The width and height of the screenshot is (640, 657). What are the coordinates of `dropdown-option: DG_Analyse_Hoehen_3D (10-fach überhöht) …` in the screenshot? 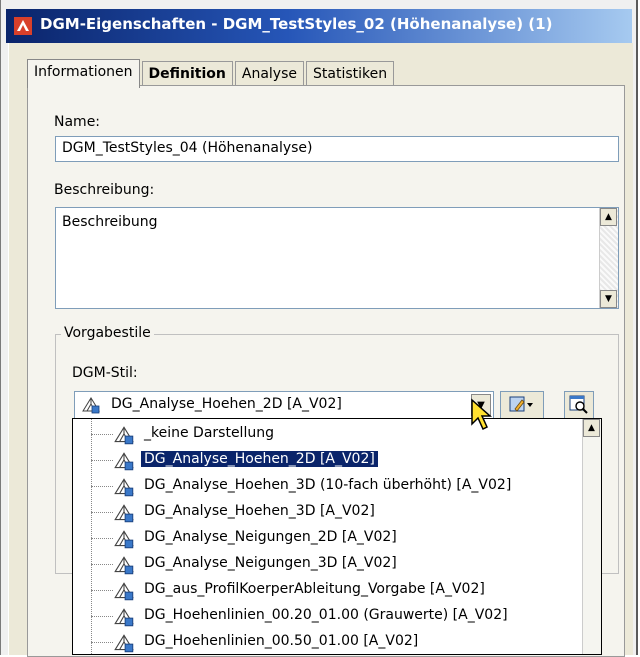 It's located at (323, 487).